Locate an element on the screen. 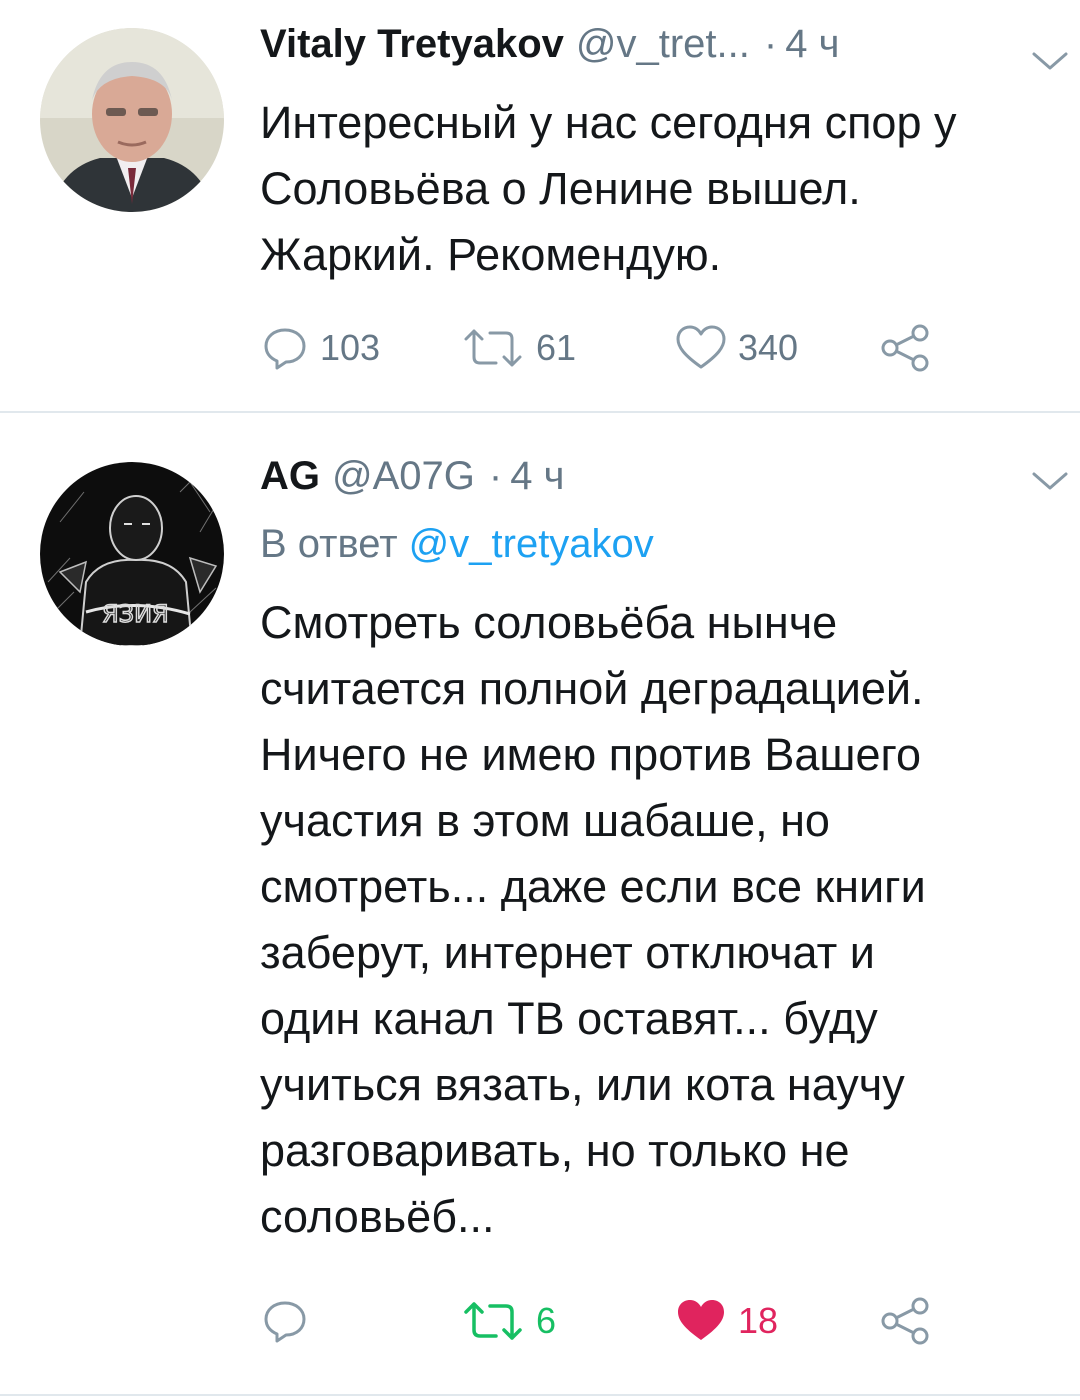 This screenshot has height=1400, width=1080. avatar-image is located at coordinates (132, 120).